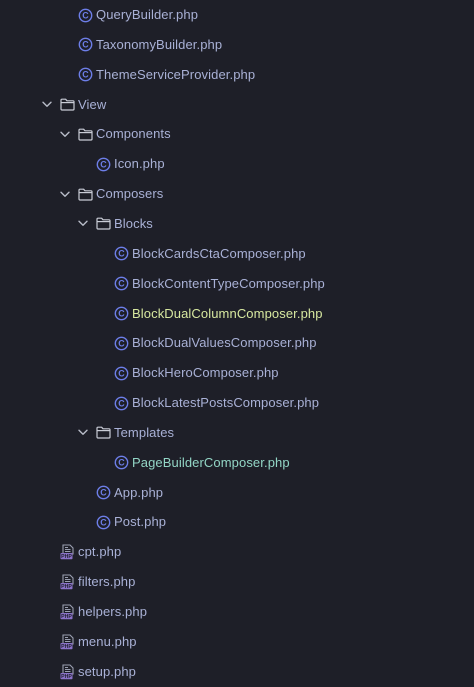 The height and width of the screenshot is (687, 474). I want to click on tree-item-label: menu.php, so click(107, 641).